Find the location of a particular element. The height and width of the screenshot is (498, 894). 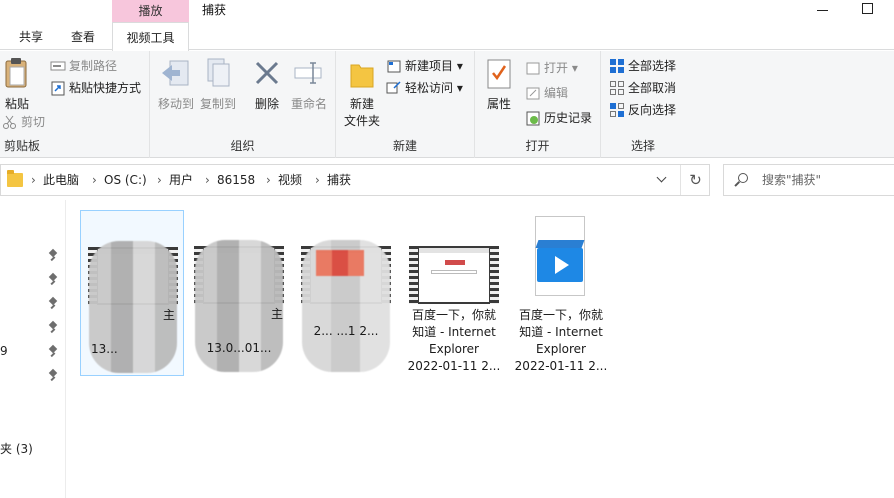

edit-button: 编辑 is located at coordinates (546, 93).